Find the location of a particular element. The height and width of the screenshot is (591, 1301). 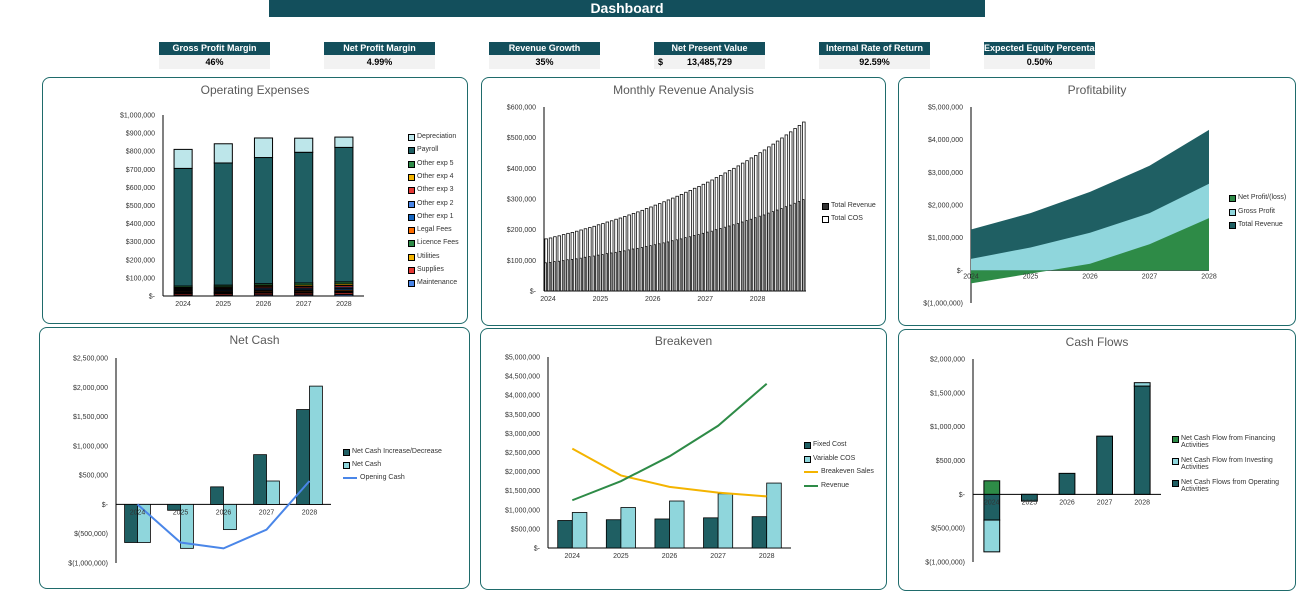

legend-item: Net Cash is located at coordinates (362, 465).